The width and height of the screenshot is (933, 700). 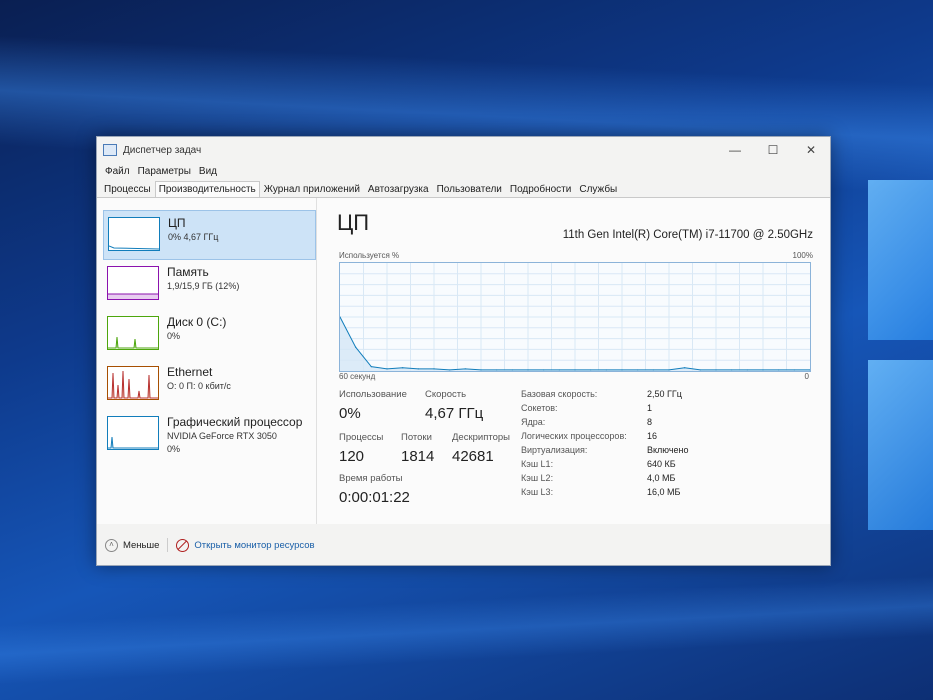 I want to click on sidebar-item-subtitle: О: 0 П: 0 кбит/с, so click(x=199, y=386).